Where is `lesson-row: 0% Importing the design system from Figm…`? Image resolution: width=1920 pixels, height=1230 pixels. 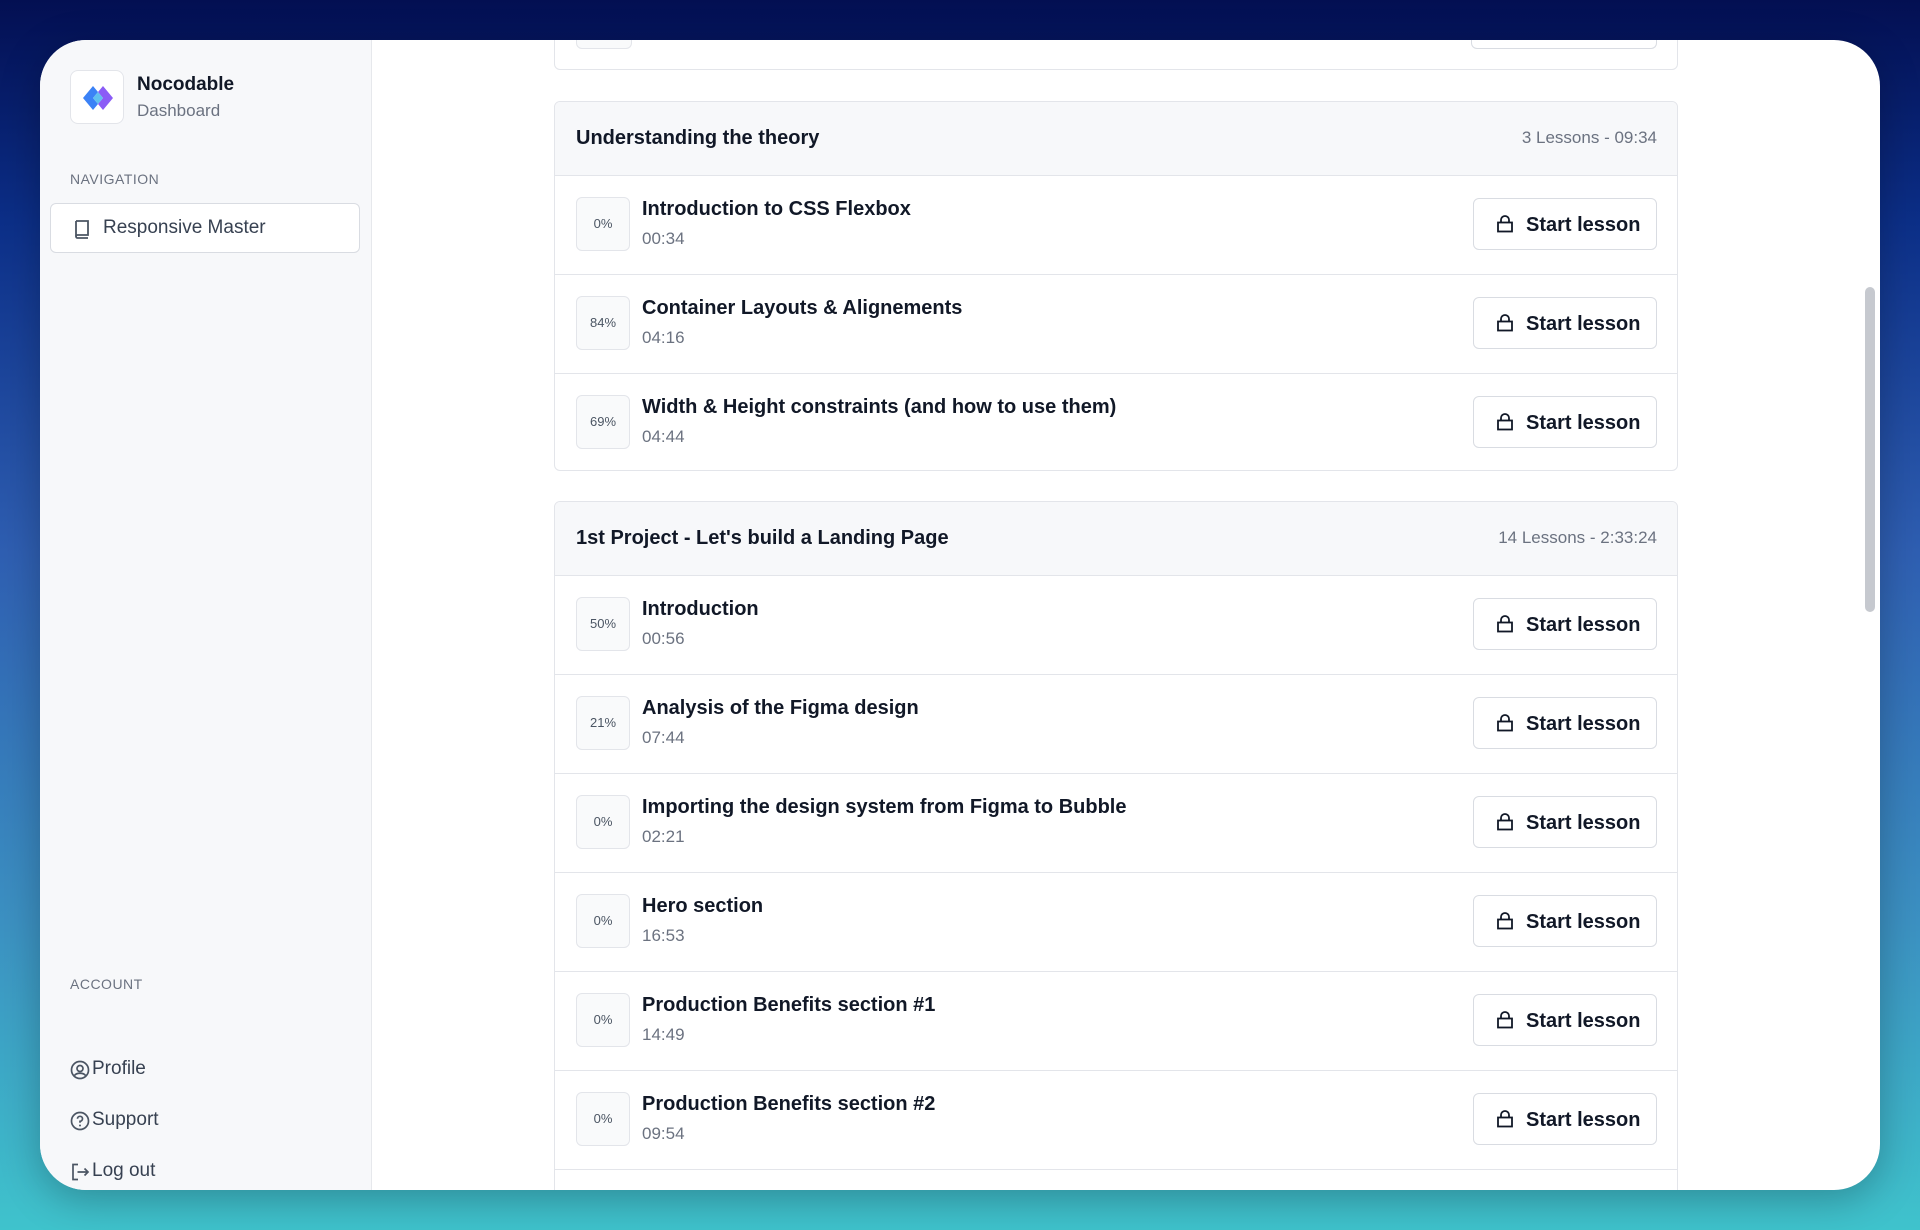
lesson-row: 0% Importing the design system from Figm… is located at coordinates (1116, 823).